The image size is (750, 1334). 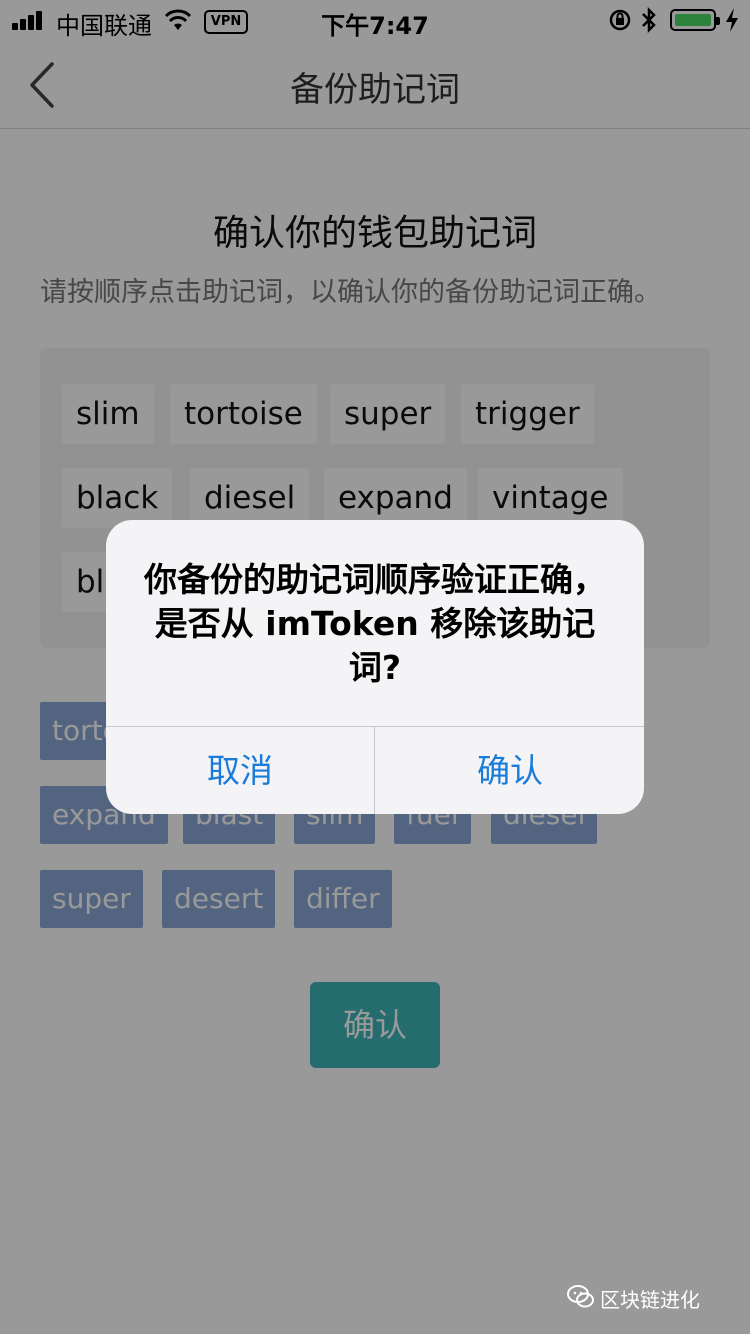 What do you see at coordinates (240, 770) in the screenshot?
I see `alert-cancel-button: 取消` at bounding box center [240, 770].